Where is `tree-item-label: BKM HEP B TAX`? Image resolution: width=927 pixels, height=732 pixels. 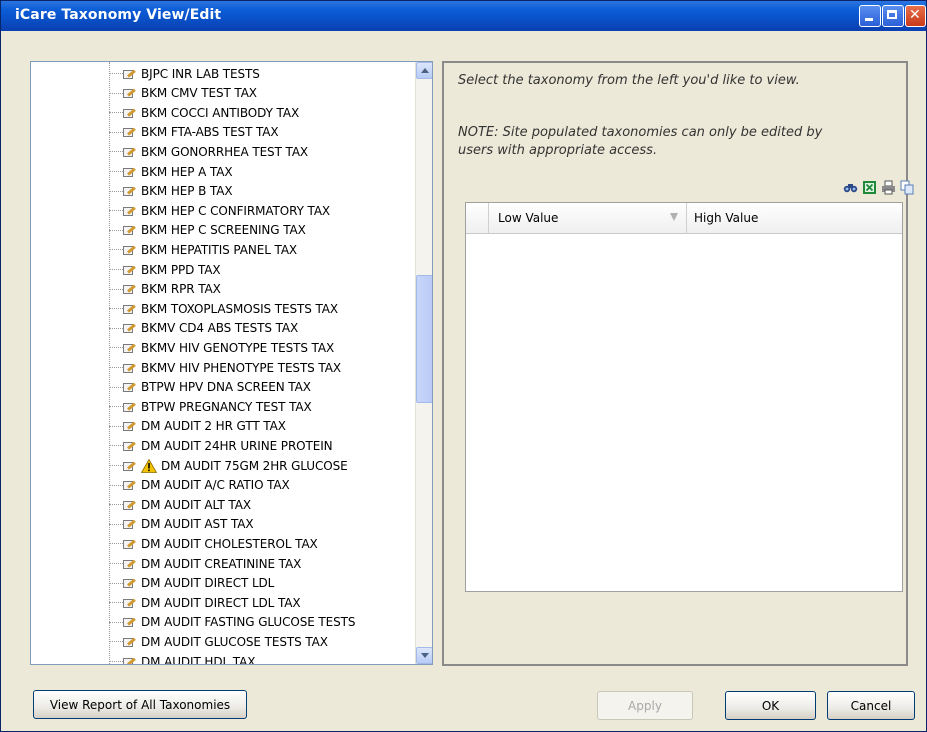
tree-item-label: BKM HEP B TAX is located at coordinates (187, 191).